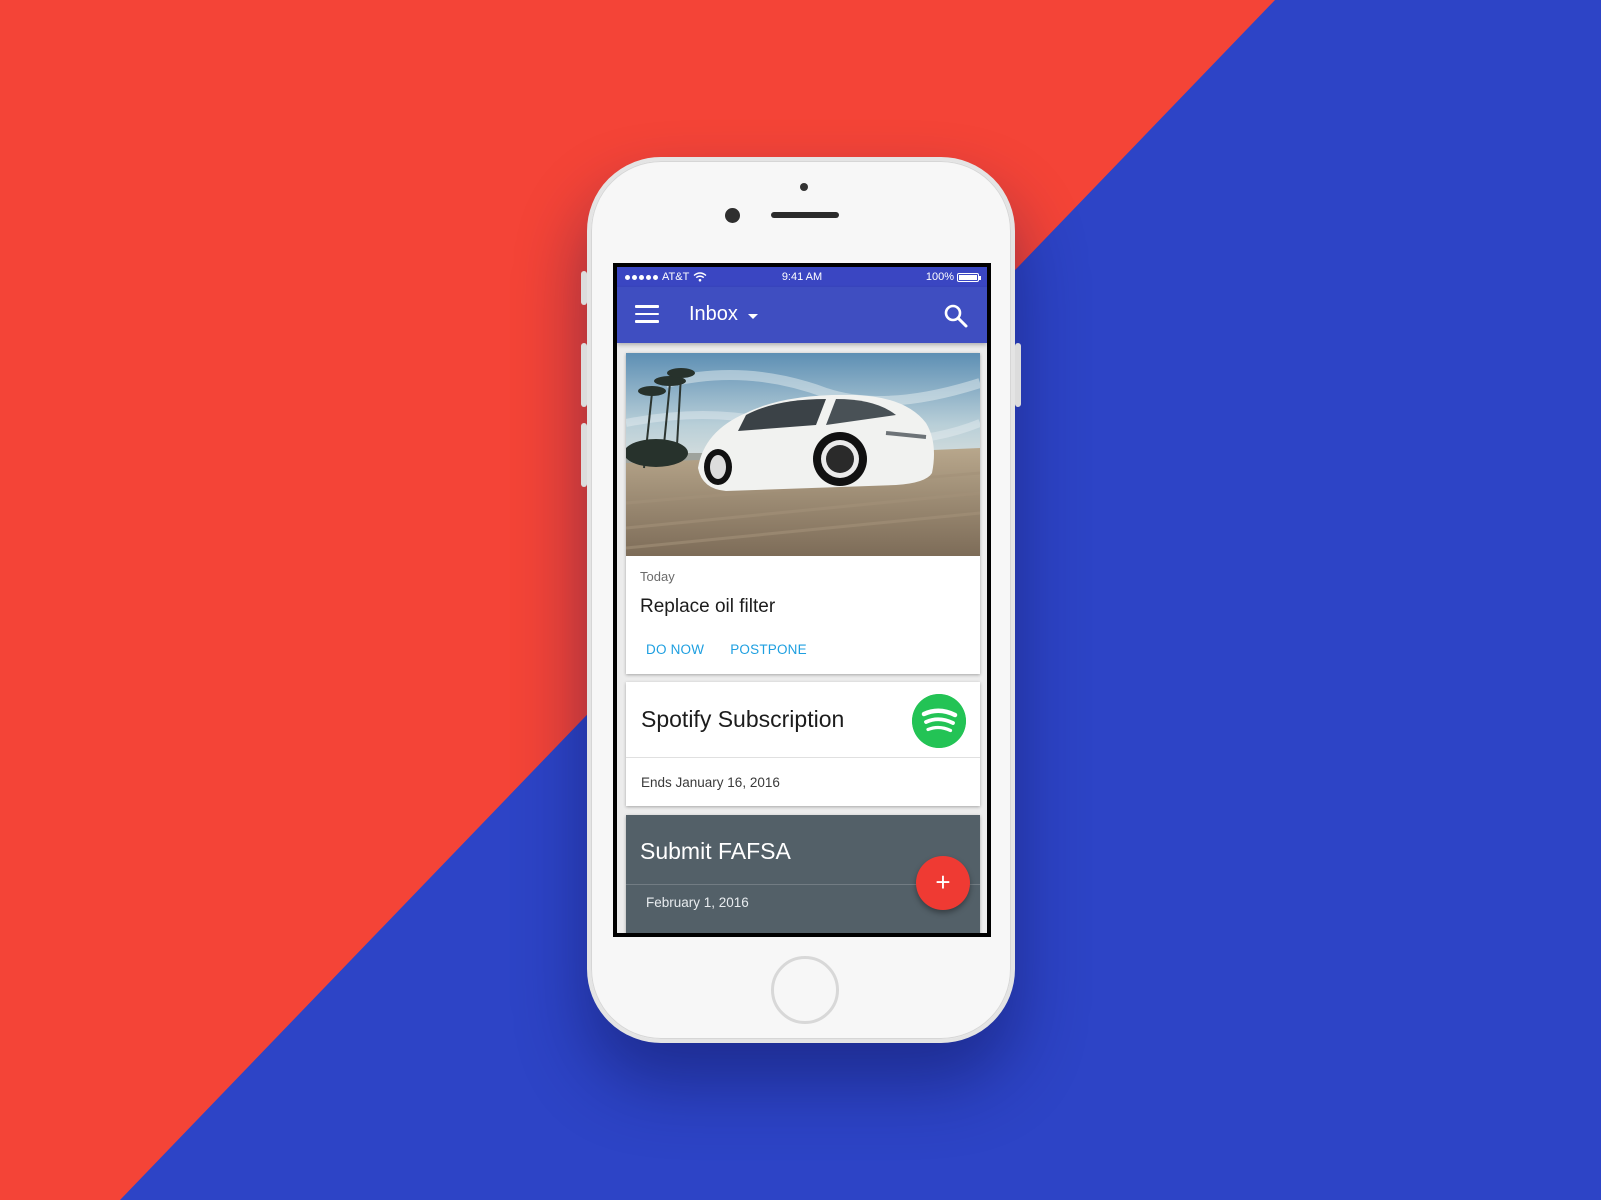 This screenshot has width=1601, height=1200. Describe the element at coordinates (743, 719) in the screenshot. I see `subscription-title: Spotify Subscription` at that location.